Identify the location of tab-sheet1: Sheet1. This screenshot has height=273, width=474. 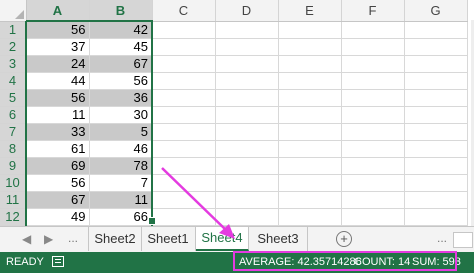
(168, 239).